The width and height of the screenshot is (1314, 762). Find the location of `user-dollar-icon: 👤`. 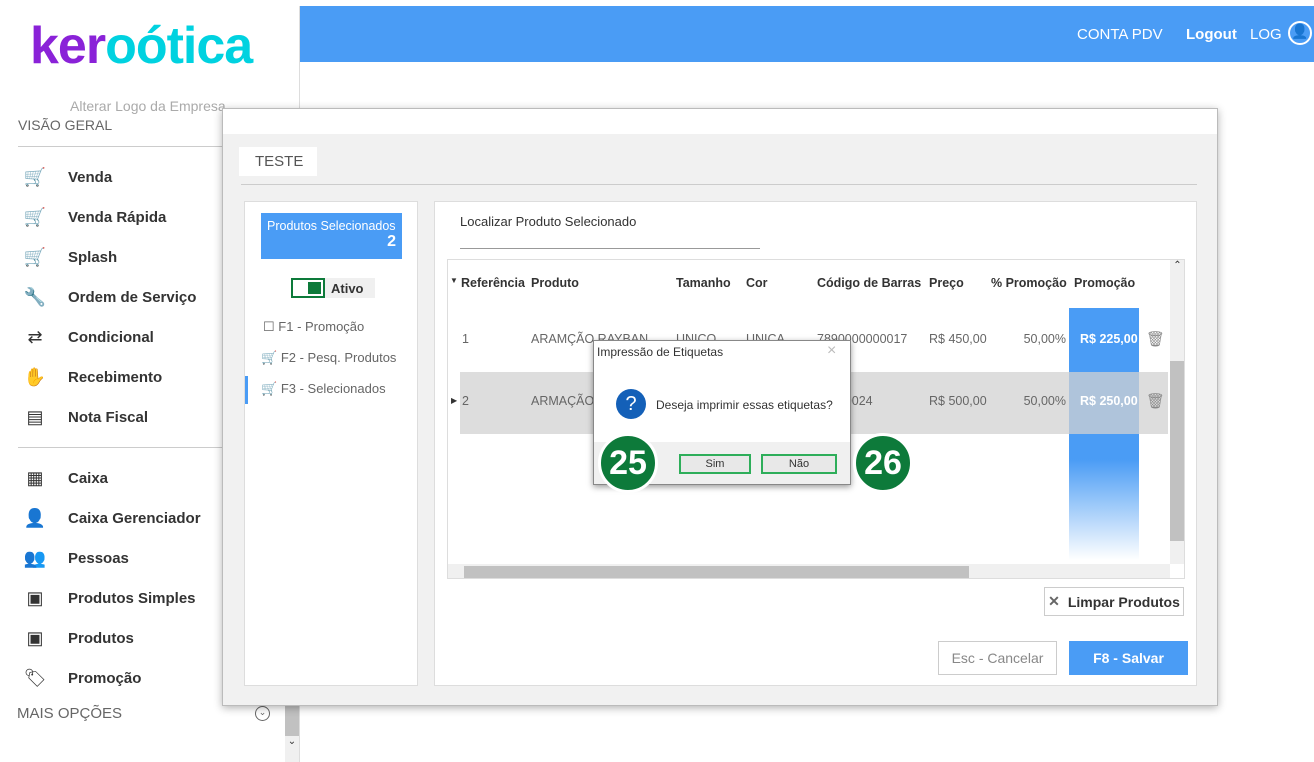

user-dollar-icon: 👤 is located at coordinates (35, 518).